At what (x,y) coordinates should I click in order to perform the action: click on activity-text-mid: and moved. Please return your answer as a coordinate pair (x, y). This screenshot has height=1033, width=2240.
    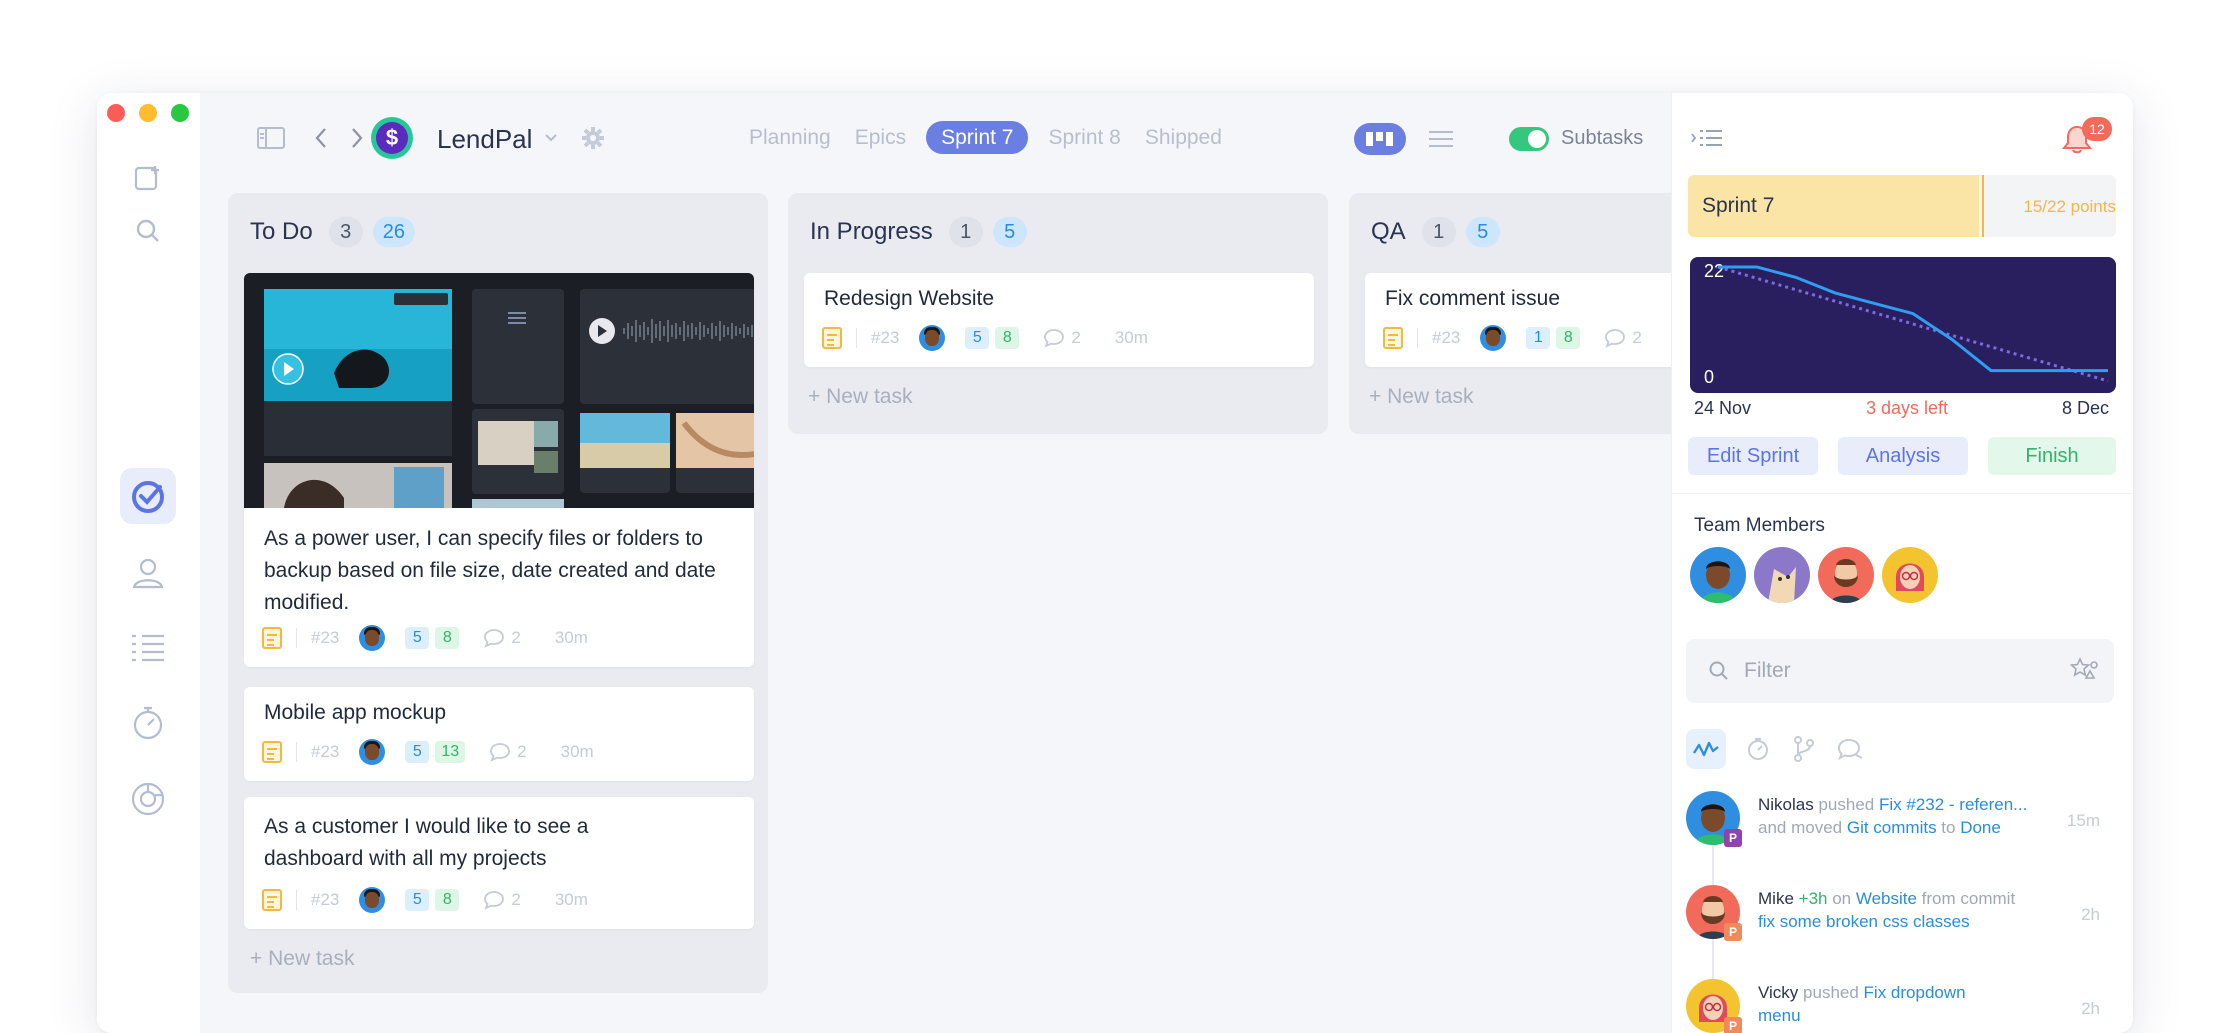
    Looking at the image, I should click on (1802, 827).